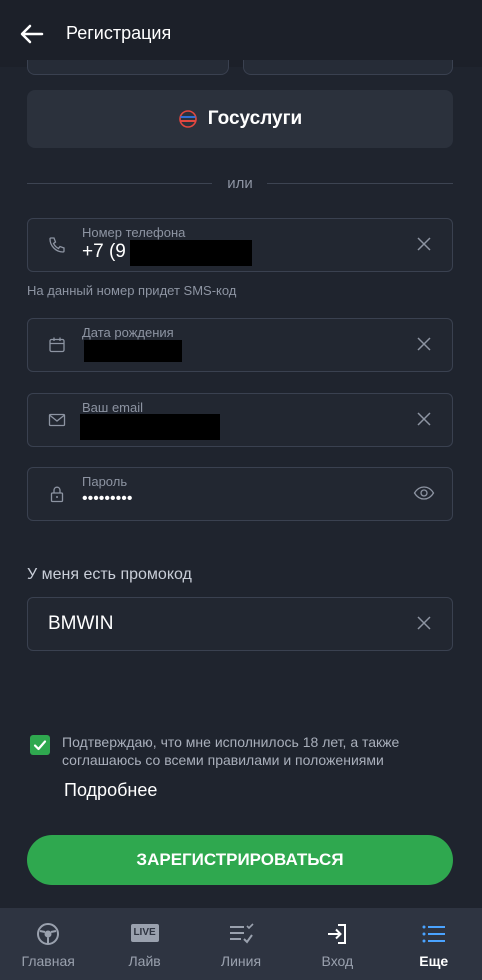 This screenshot has width=482, height=980. What do you see at coordinates (241, 961) in the screenshot?
I see `nav-label: Линия` at bounding box center [241, 961].